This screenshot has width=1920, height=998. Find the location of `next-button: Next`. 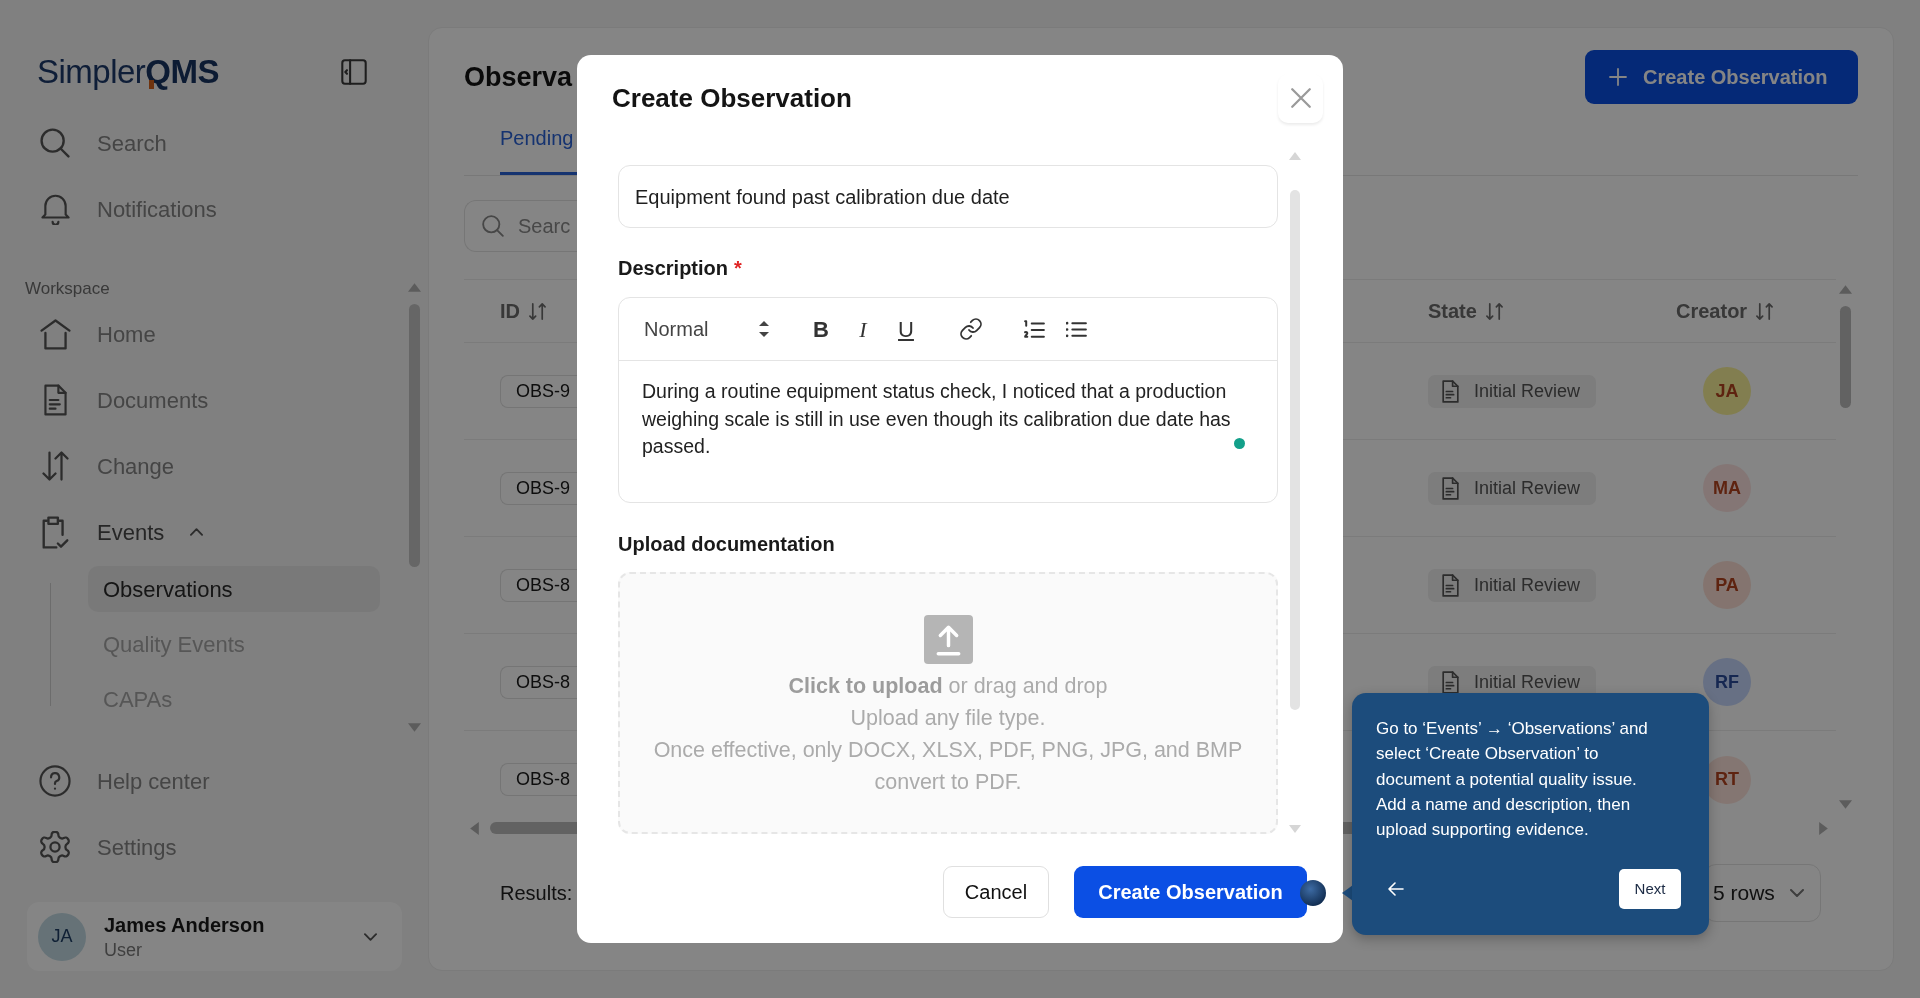

next-button: Next is located at coordinates (1650, 889).